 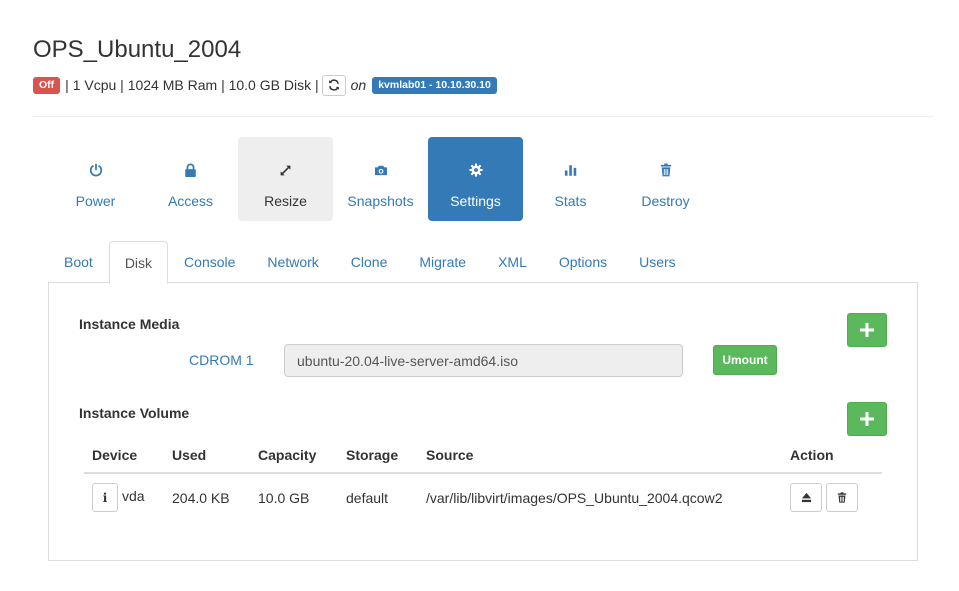 What do you see at coordinates (583, 262) in the screenshot?
I see `tab-options: Options` at bounding box center [583, 262].